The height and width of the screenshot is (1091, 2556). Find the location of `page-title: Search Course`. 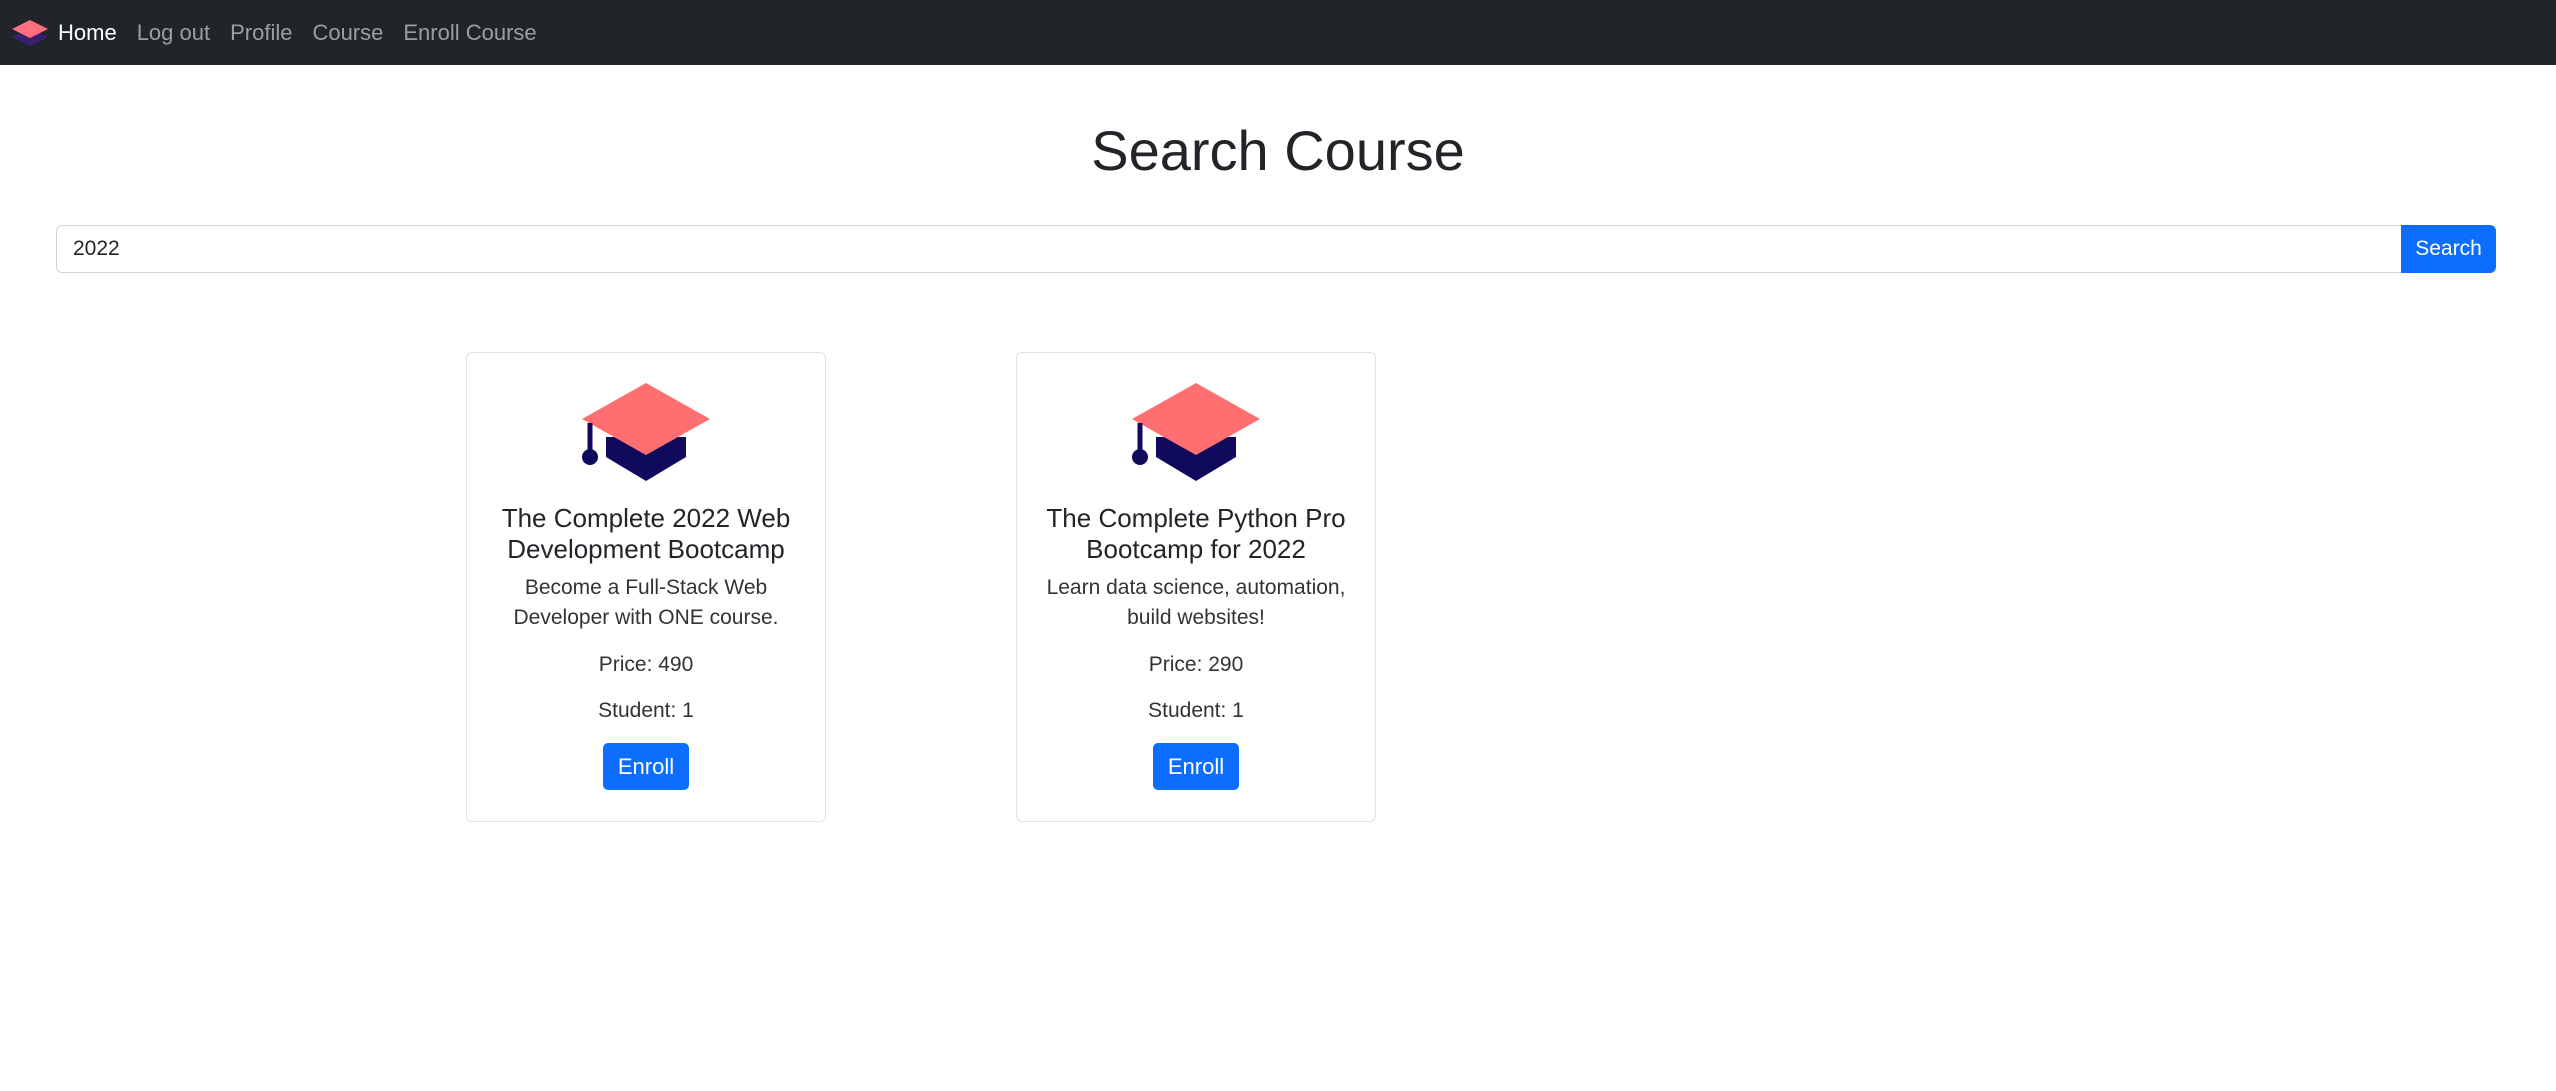

page-title: Search Course is located at coordinates (1278, 150).